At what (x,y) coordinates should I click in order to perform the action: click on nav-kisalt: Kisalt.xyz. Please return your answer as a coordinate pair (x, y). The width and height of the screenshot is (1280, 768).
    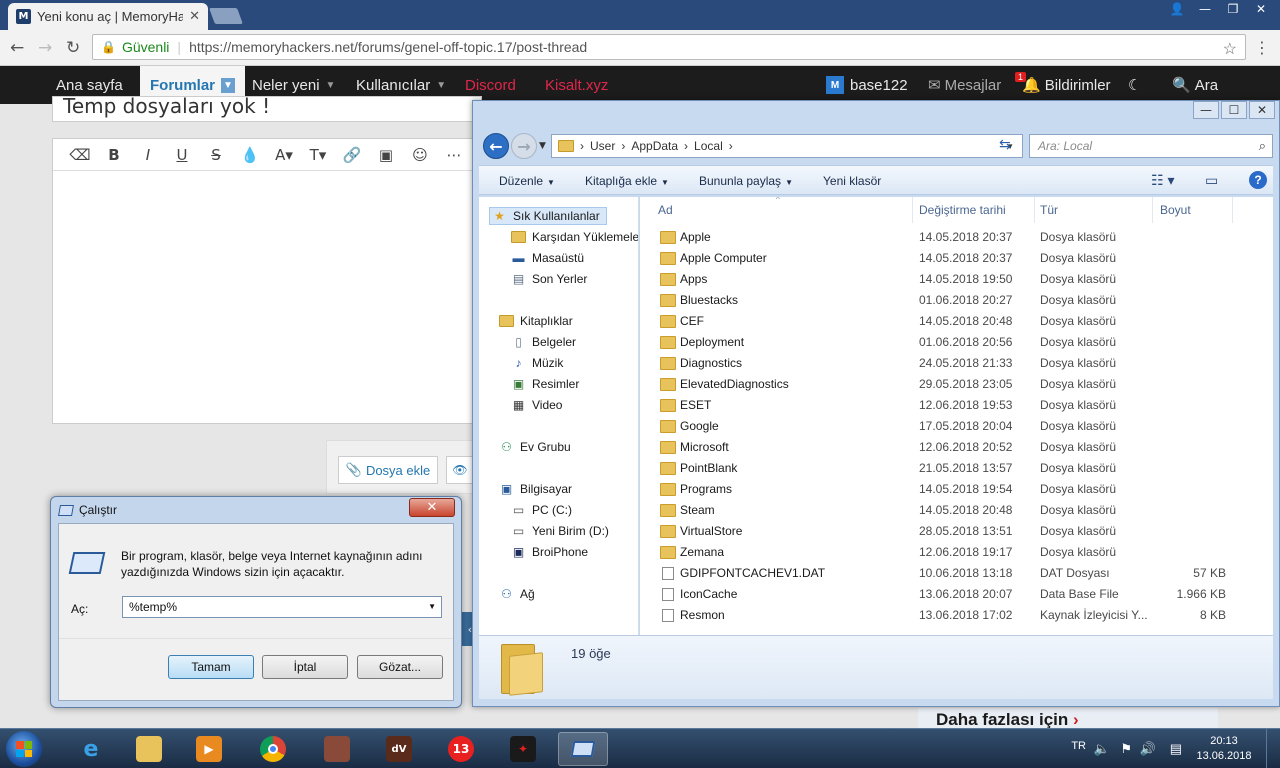
    Looking at the image, I should click on (576, 85).